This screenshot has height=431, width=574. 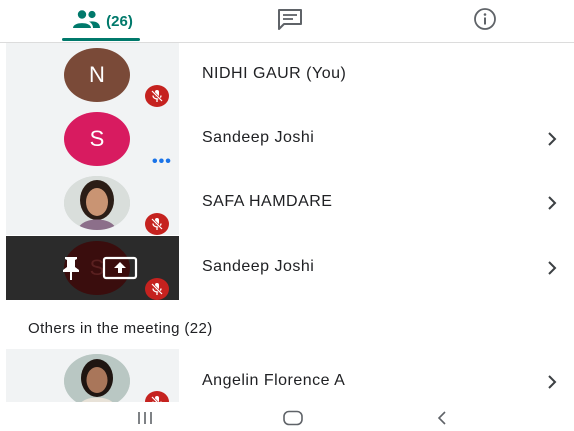 I want to click on system-navigation-bar, so click(x=287, y=416).